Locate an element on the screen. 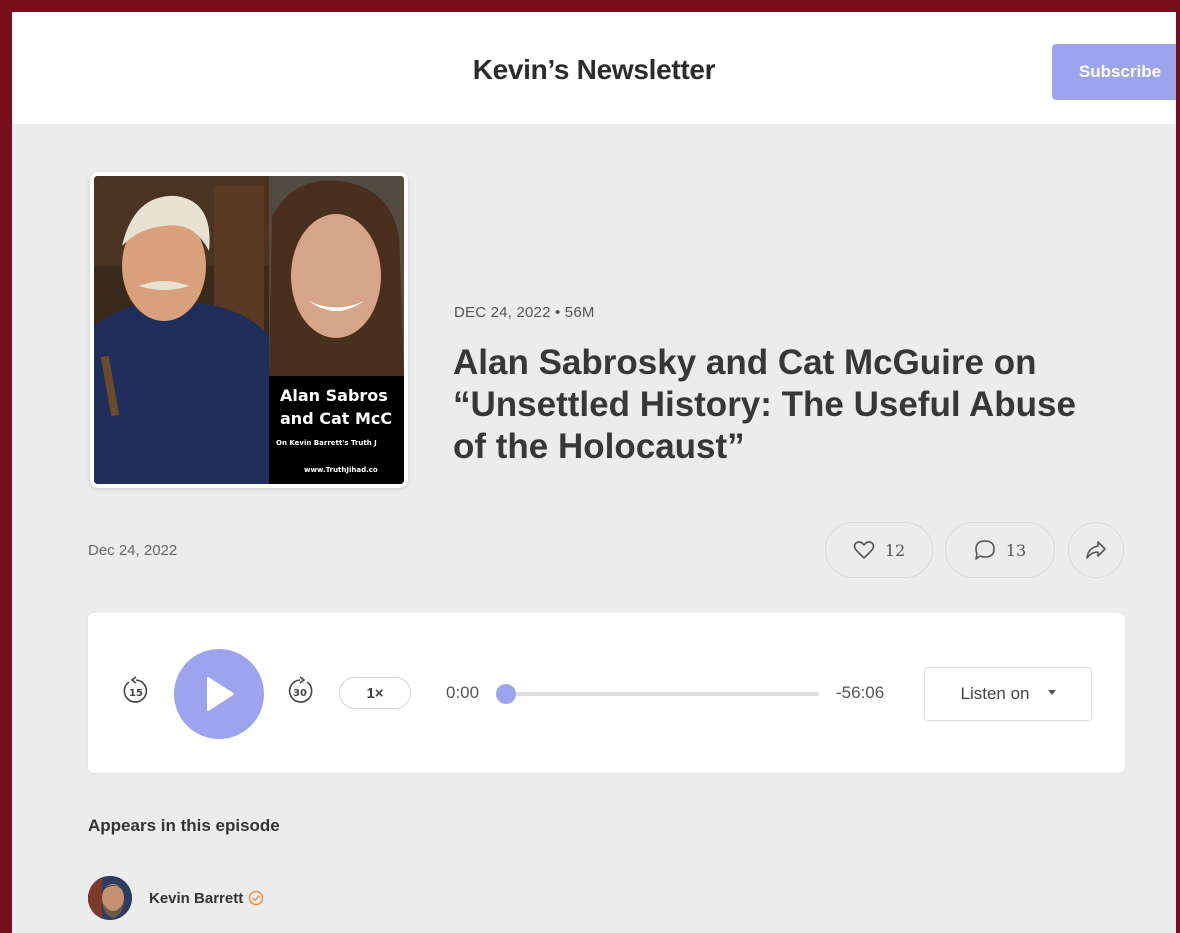 The image size is (1180, 933). play-icon is located at coordinates (220, 694).